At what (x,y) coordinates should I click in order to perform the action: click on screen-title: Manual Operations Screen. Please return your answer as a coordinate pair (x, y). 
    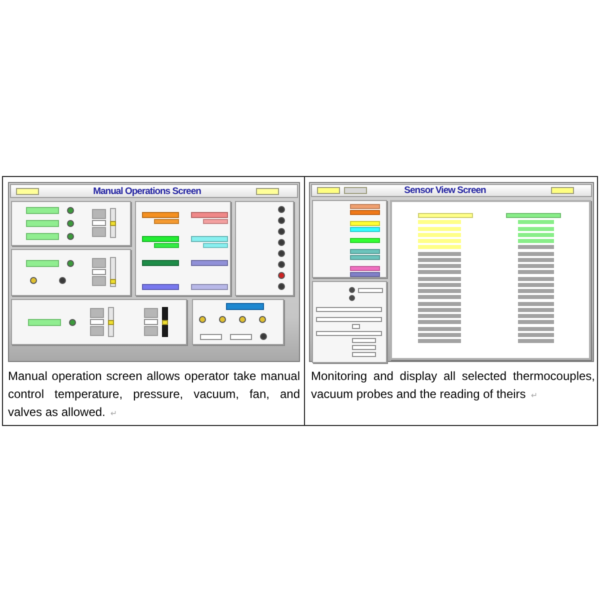
    Looking at the image, I should click on (147, 191).